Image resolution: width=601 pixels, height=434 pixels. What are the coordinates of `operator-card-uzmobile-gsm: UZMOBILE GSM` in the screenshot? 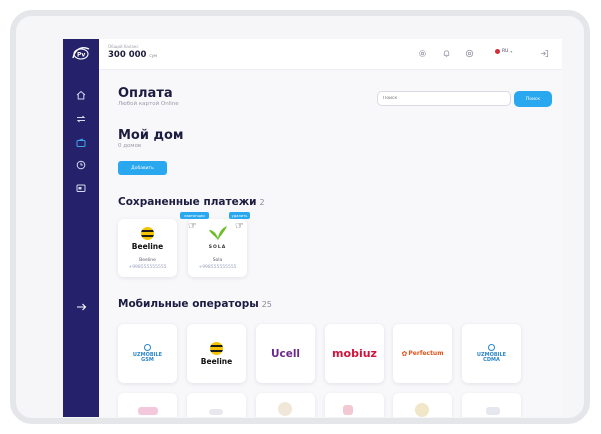 It's located at (147, 353).